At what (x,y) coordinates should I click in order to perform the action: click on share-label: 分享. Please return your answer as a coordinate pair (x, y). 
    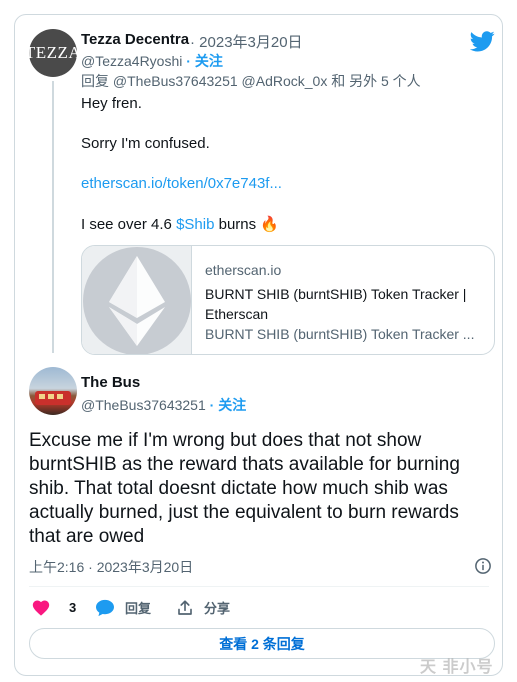
    Looking at the image, I should click on (217, 608).